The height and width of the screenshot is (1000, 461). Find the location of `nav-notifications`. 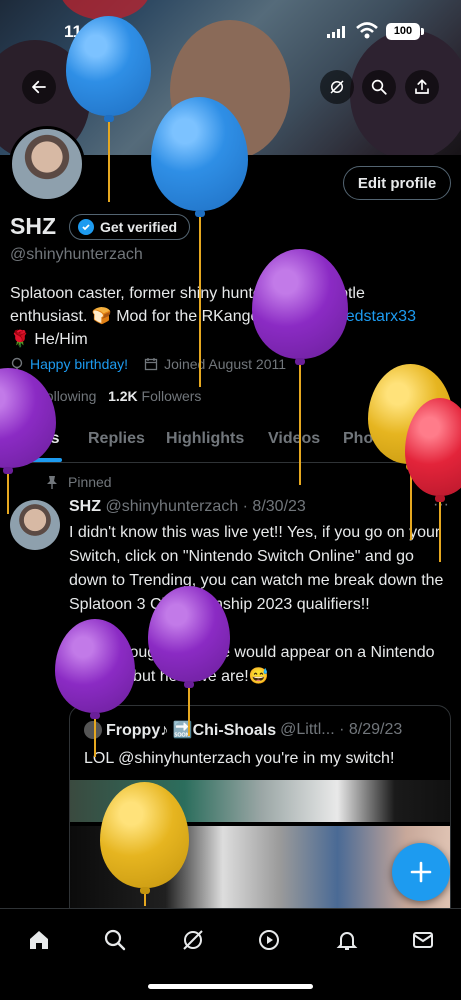

nav-notifications is located at coordinates (347, 940).